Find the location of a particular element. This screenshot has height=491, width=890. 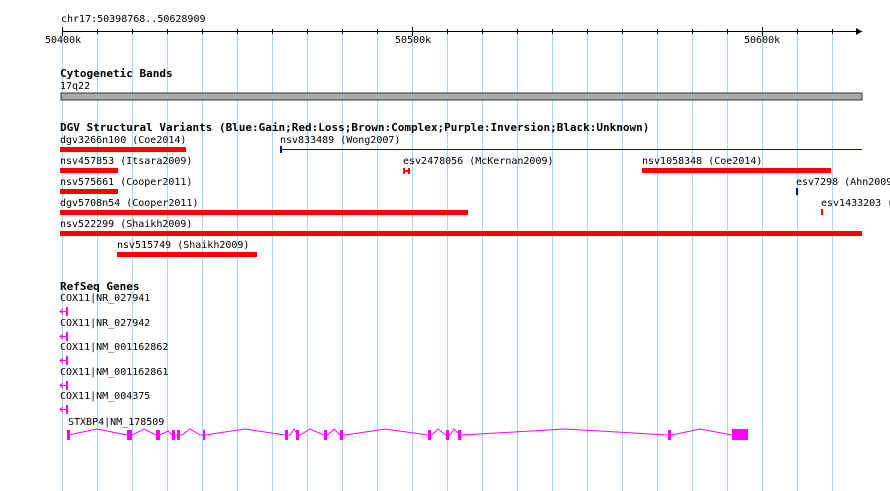

variant-bar-nsv522299 is located at coordinates (461, 233).